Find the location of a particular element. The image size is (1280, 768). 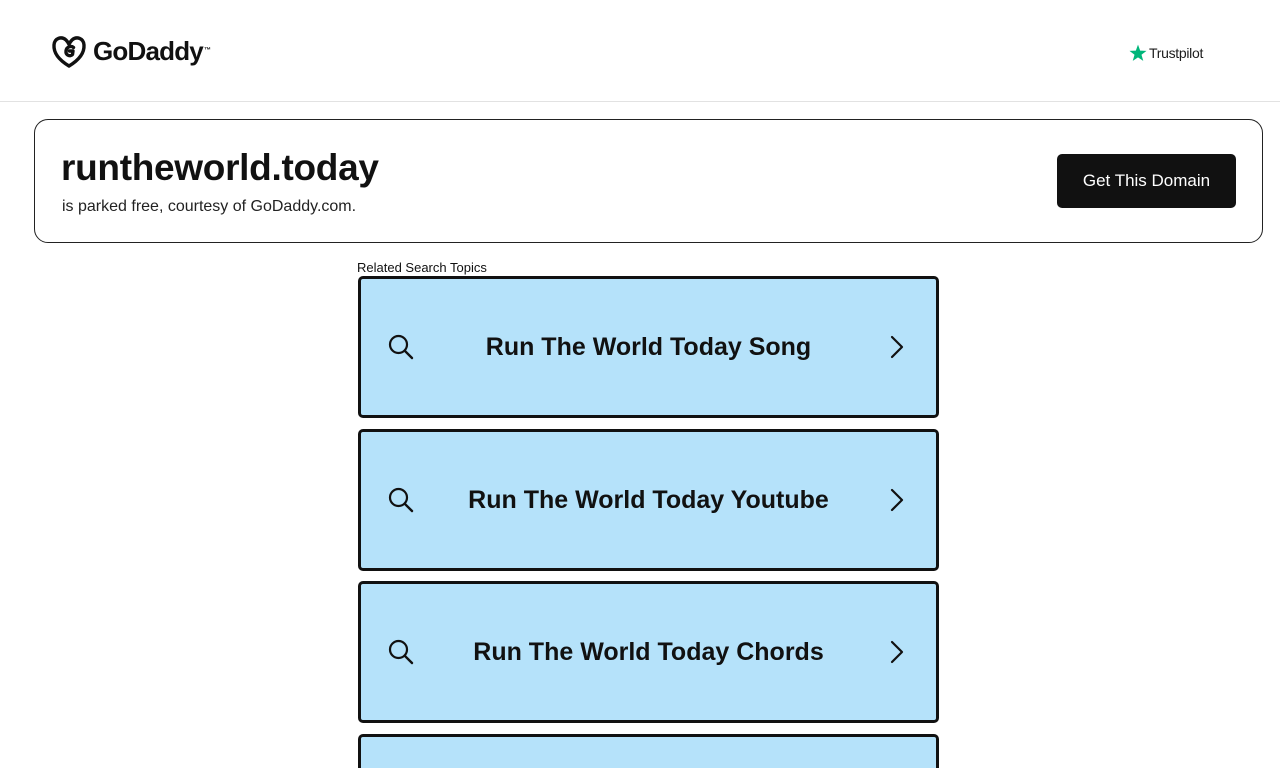

related-topic-item: Run The World Today Youtube is located at coordinates (648, 500).